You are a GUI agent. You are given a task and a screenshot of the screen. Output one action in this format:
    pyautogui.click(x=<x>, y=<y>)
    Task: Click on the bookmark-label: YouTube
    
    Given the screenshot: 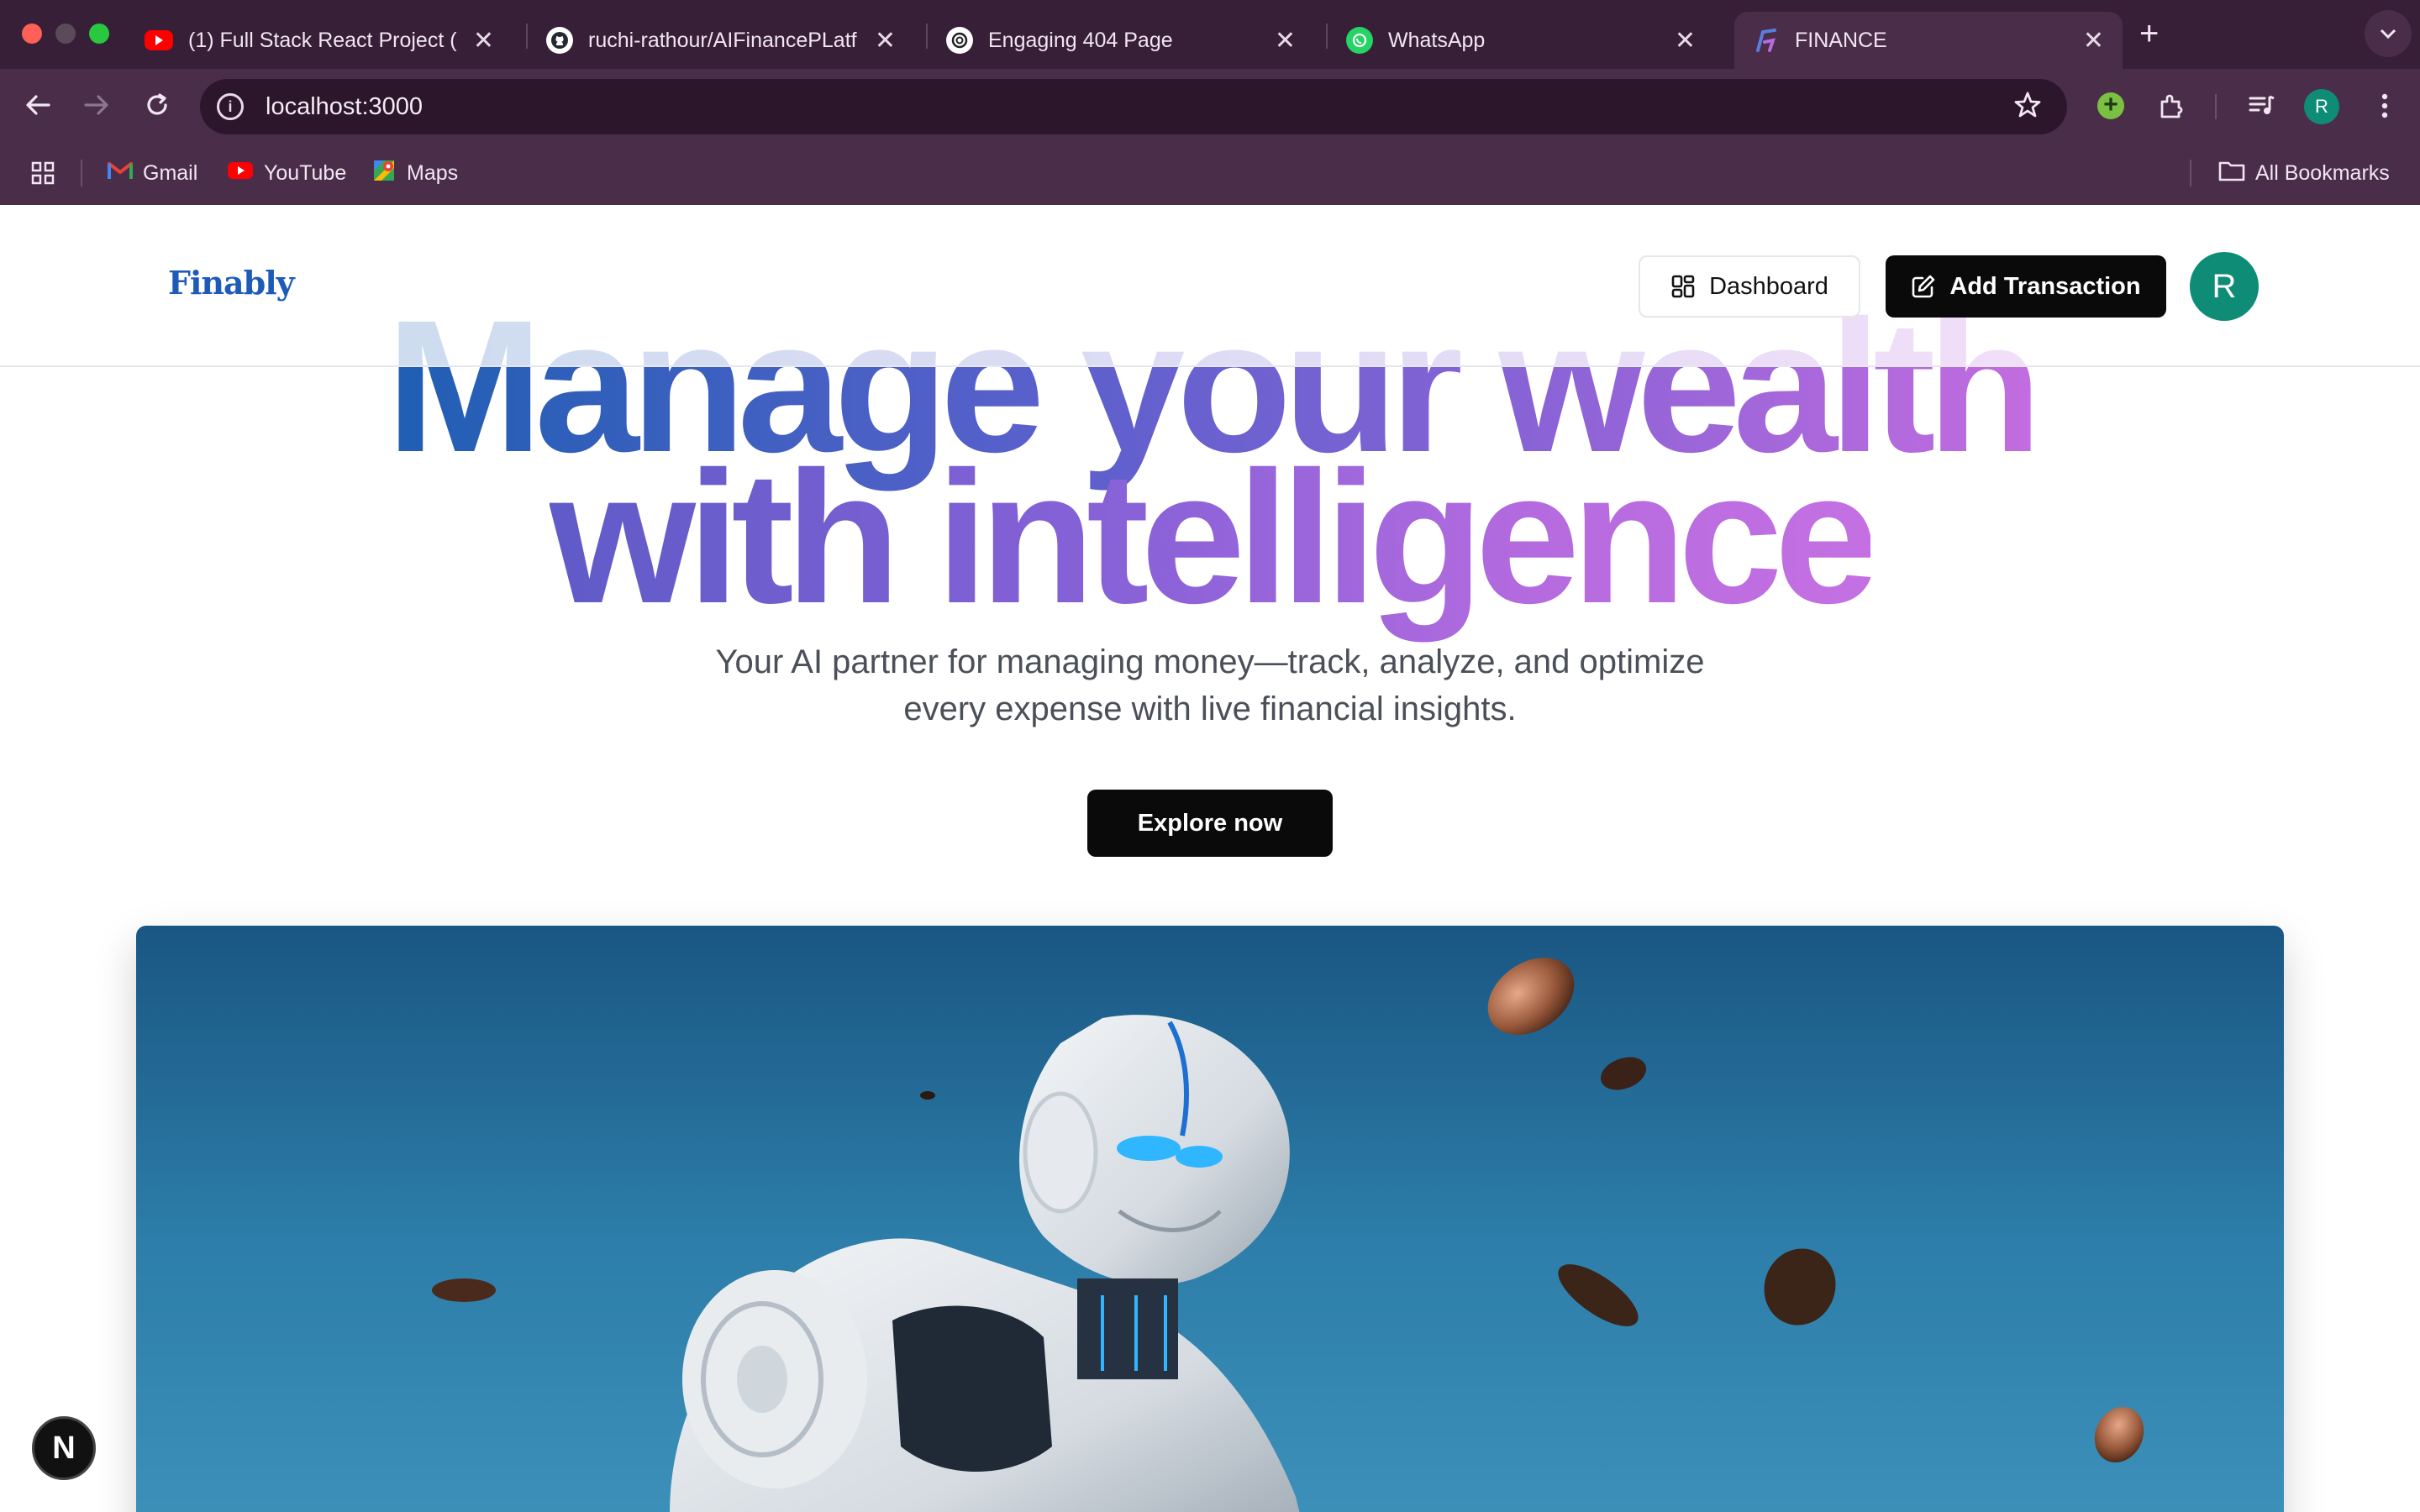 What is the action you would take?
    pyautogui.click(x=306, y=172)
    